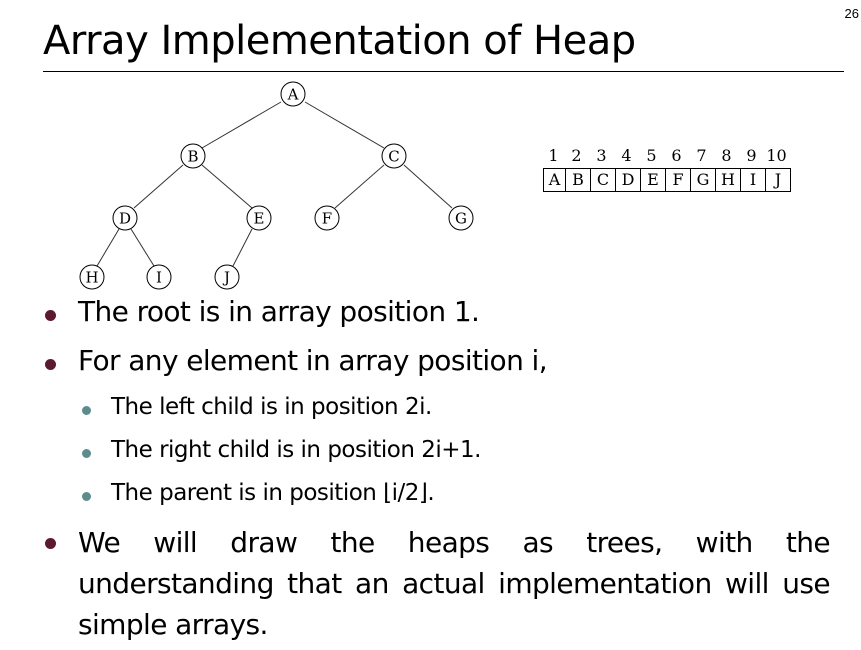 The height and width of the screenshot is (650, 861). I want to click on node-F: F, so click(327, 218).